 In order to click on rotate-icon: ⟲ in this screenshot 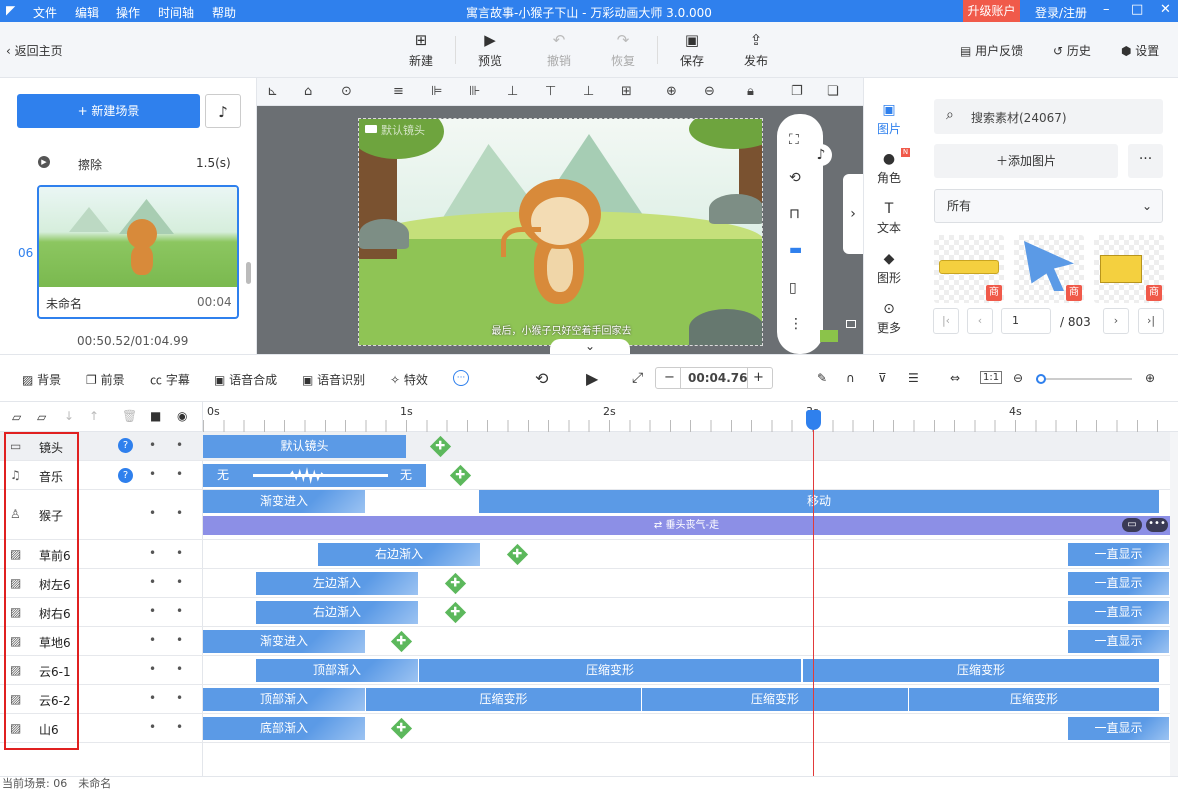, I will do `click(795, 178)`.